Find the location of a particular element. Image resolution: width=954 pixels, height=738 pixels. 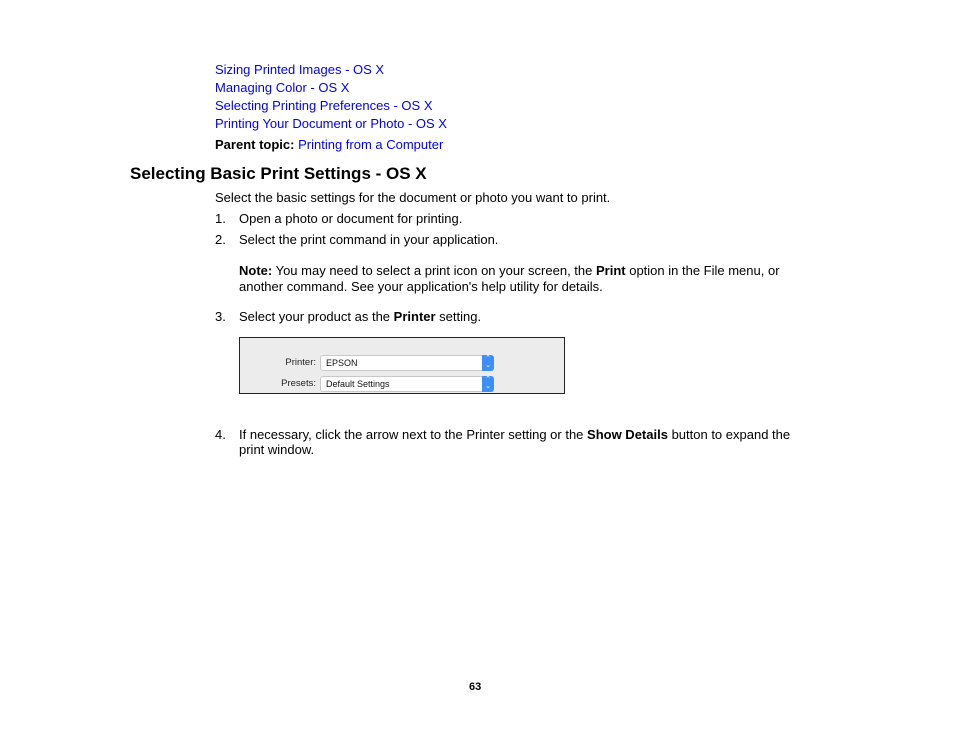

link-printing-your-document: Printing Your Document or Photo - OS X is located at coordinates (331, 124).